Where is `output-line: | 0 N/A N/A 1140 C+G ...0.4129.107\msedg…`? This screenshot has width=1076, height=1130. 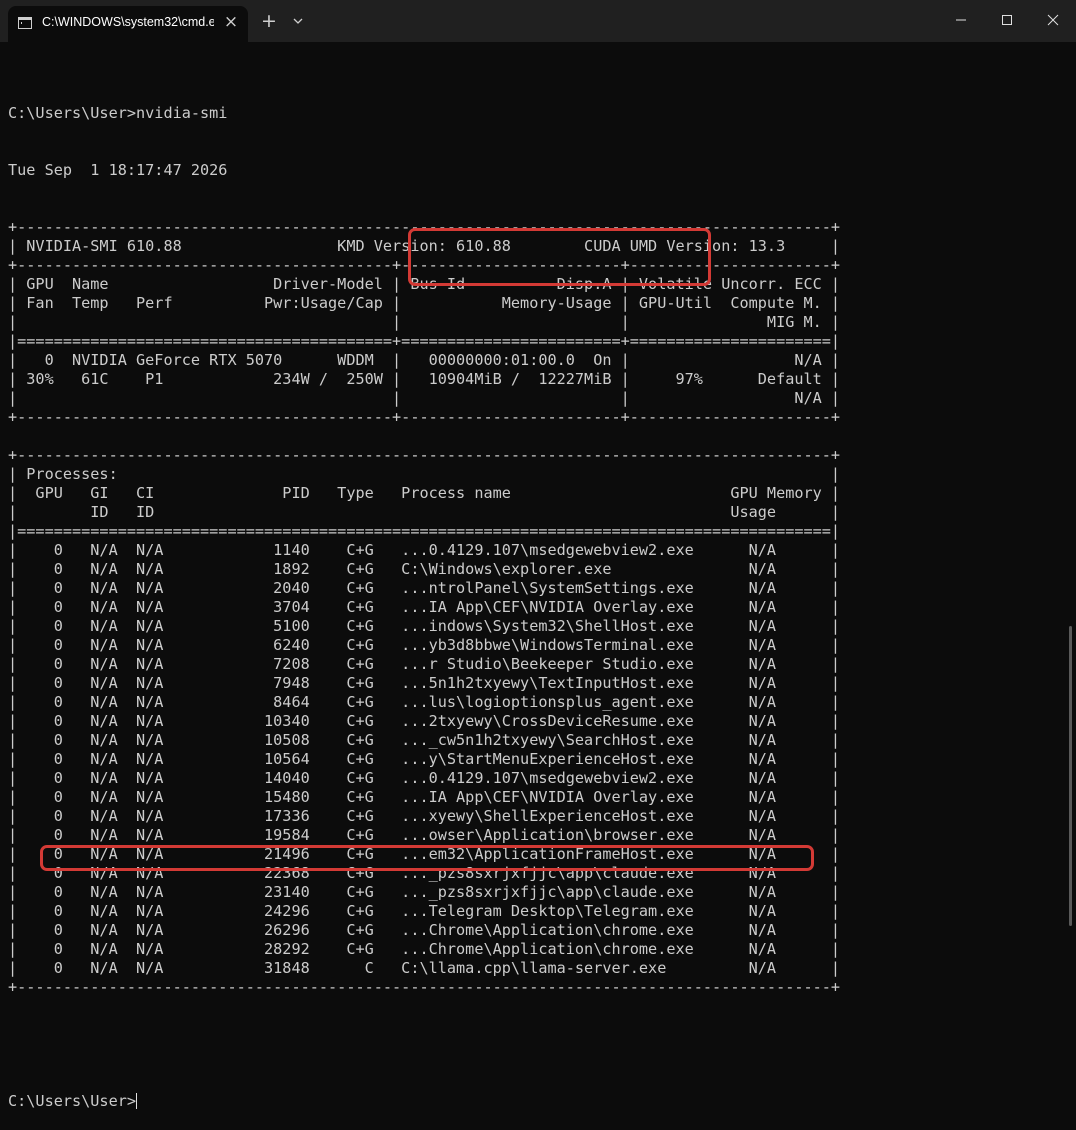 output-line: | 0 N/A N/A 1140 C+G ...0.4129.107\msedg… is located at coordinates (424, 550).